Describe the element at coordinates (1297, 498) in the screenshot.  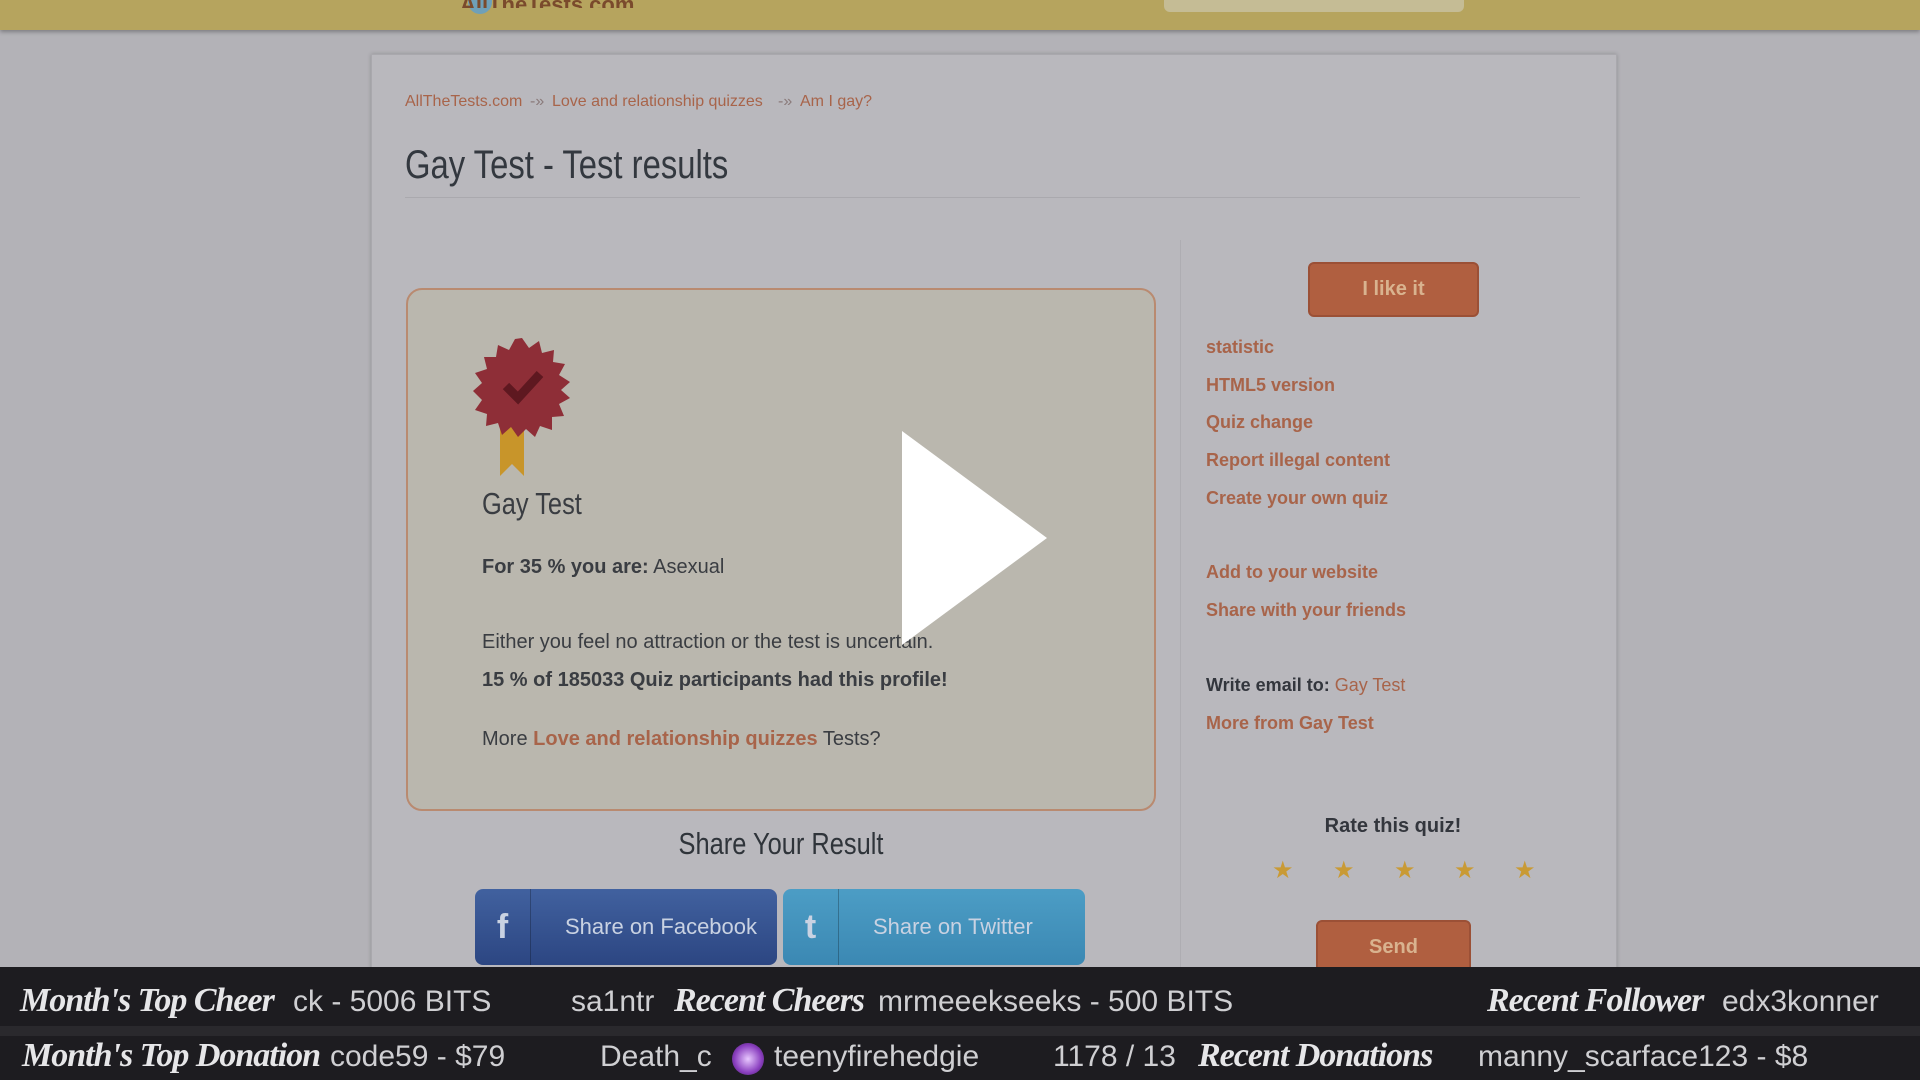
I see `sidebar-link-create-quiz: Create your own quiz` at that location.